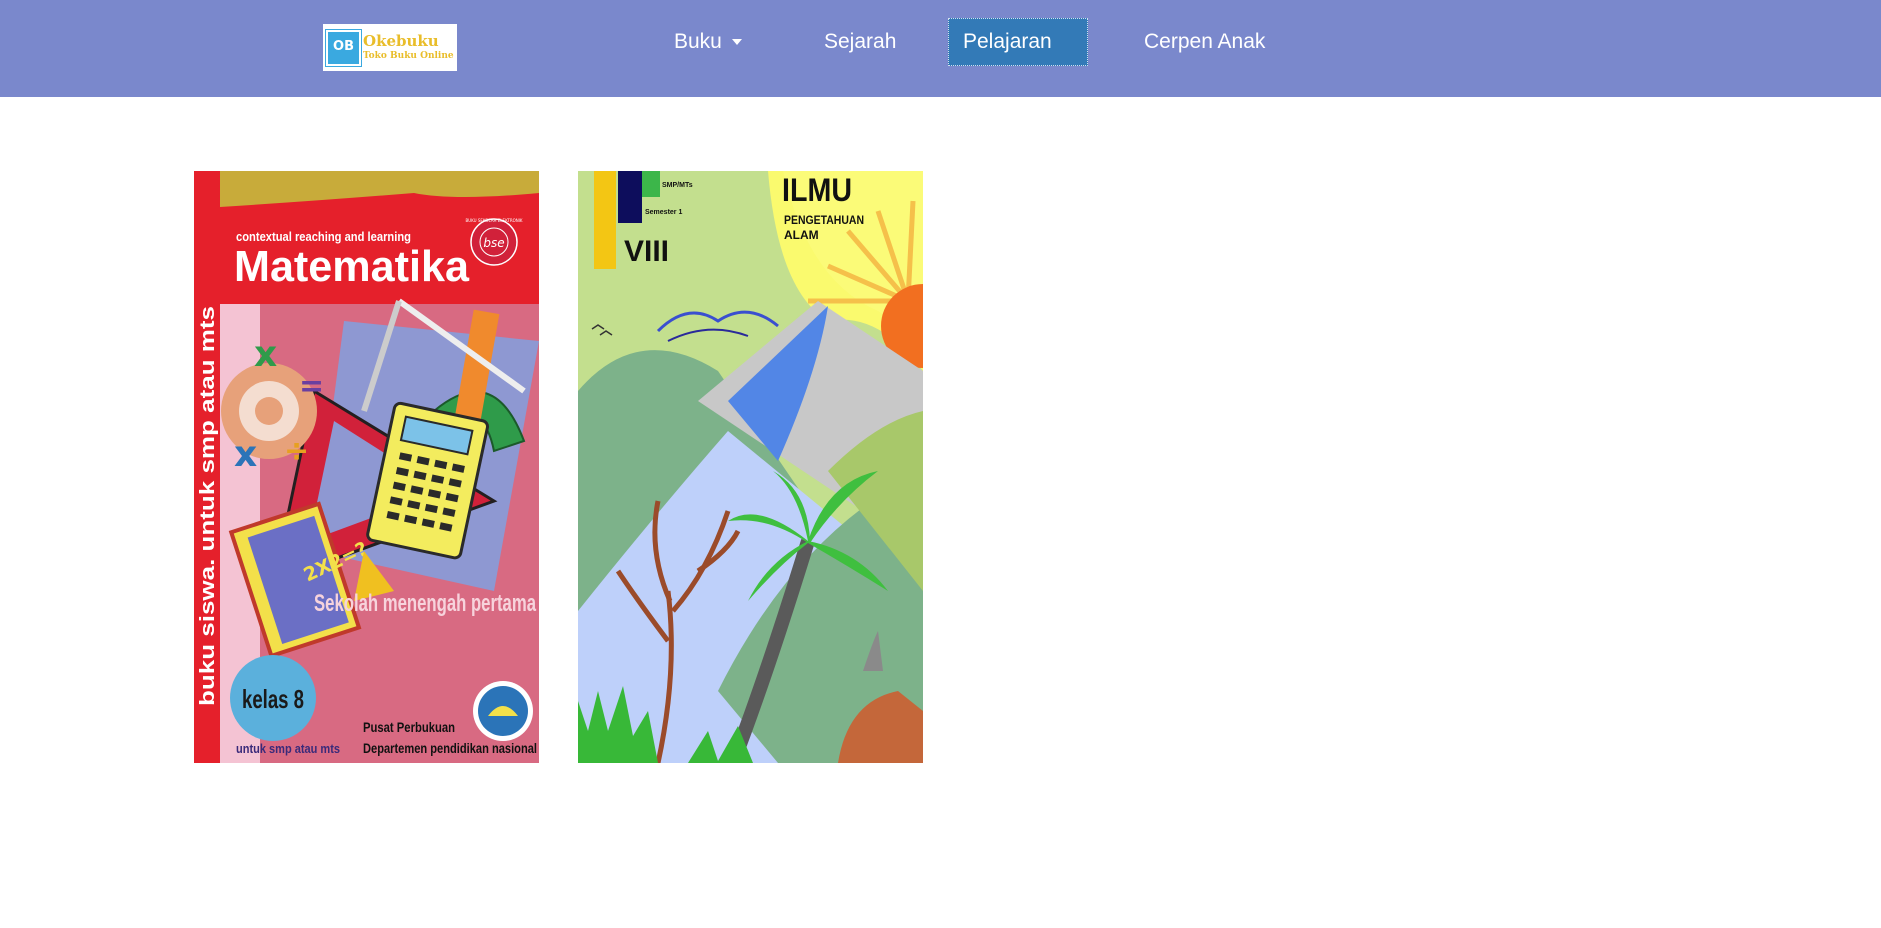  What do you see at coordinates (273, 699) in the screenshot?
I see `grade-kelas: kelas 8` at bounding box center [273, 699].